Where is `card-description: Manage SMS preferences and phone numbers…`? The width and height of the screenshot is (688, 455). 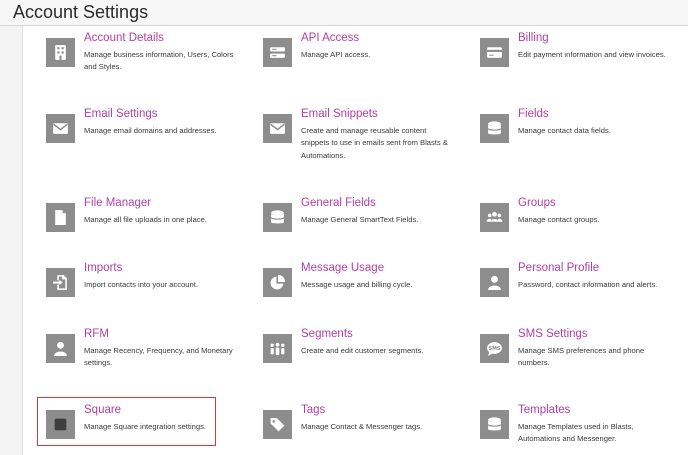 card-description: Manage SMS preferences and phone numbers… is located at coordinates (581, 357).